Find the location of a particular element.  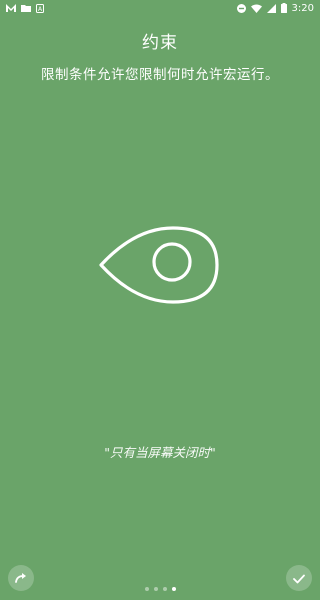

done-button is located at coordinates (299, 578).